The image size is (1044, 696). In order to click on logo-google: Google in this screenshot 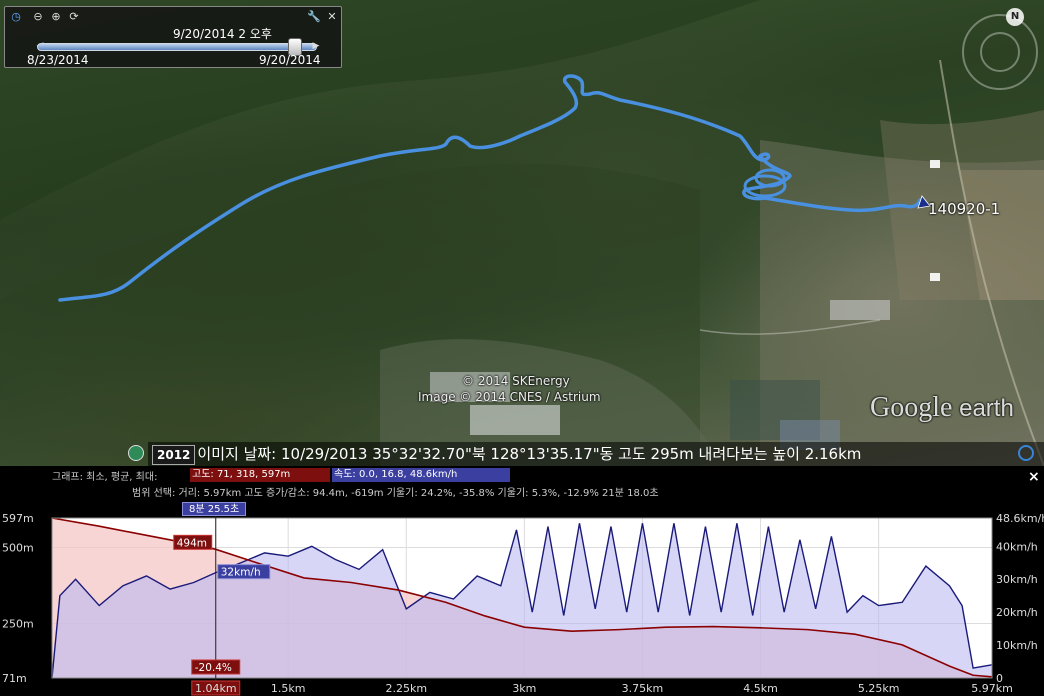, I will do `click(911, 407)`.